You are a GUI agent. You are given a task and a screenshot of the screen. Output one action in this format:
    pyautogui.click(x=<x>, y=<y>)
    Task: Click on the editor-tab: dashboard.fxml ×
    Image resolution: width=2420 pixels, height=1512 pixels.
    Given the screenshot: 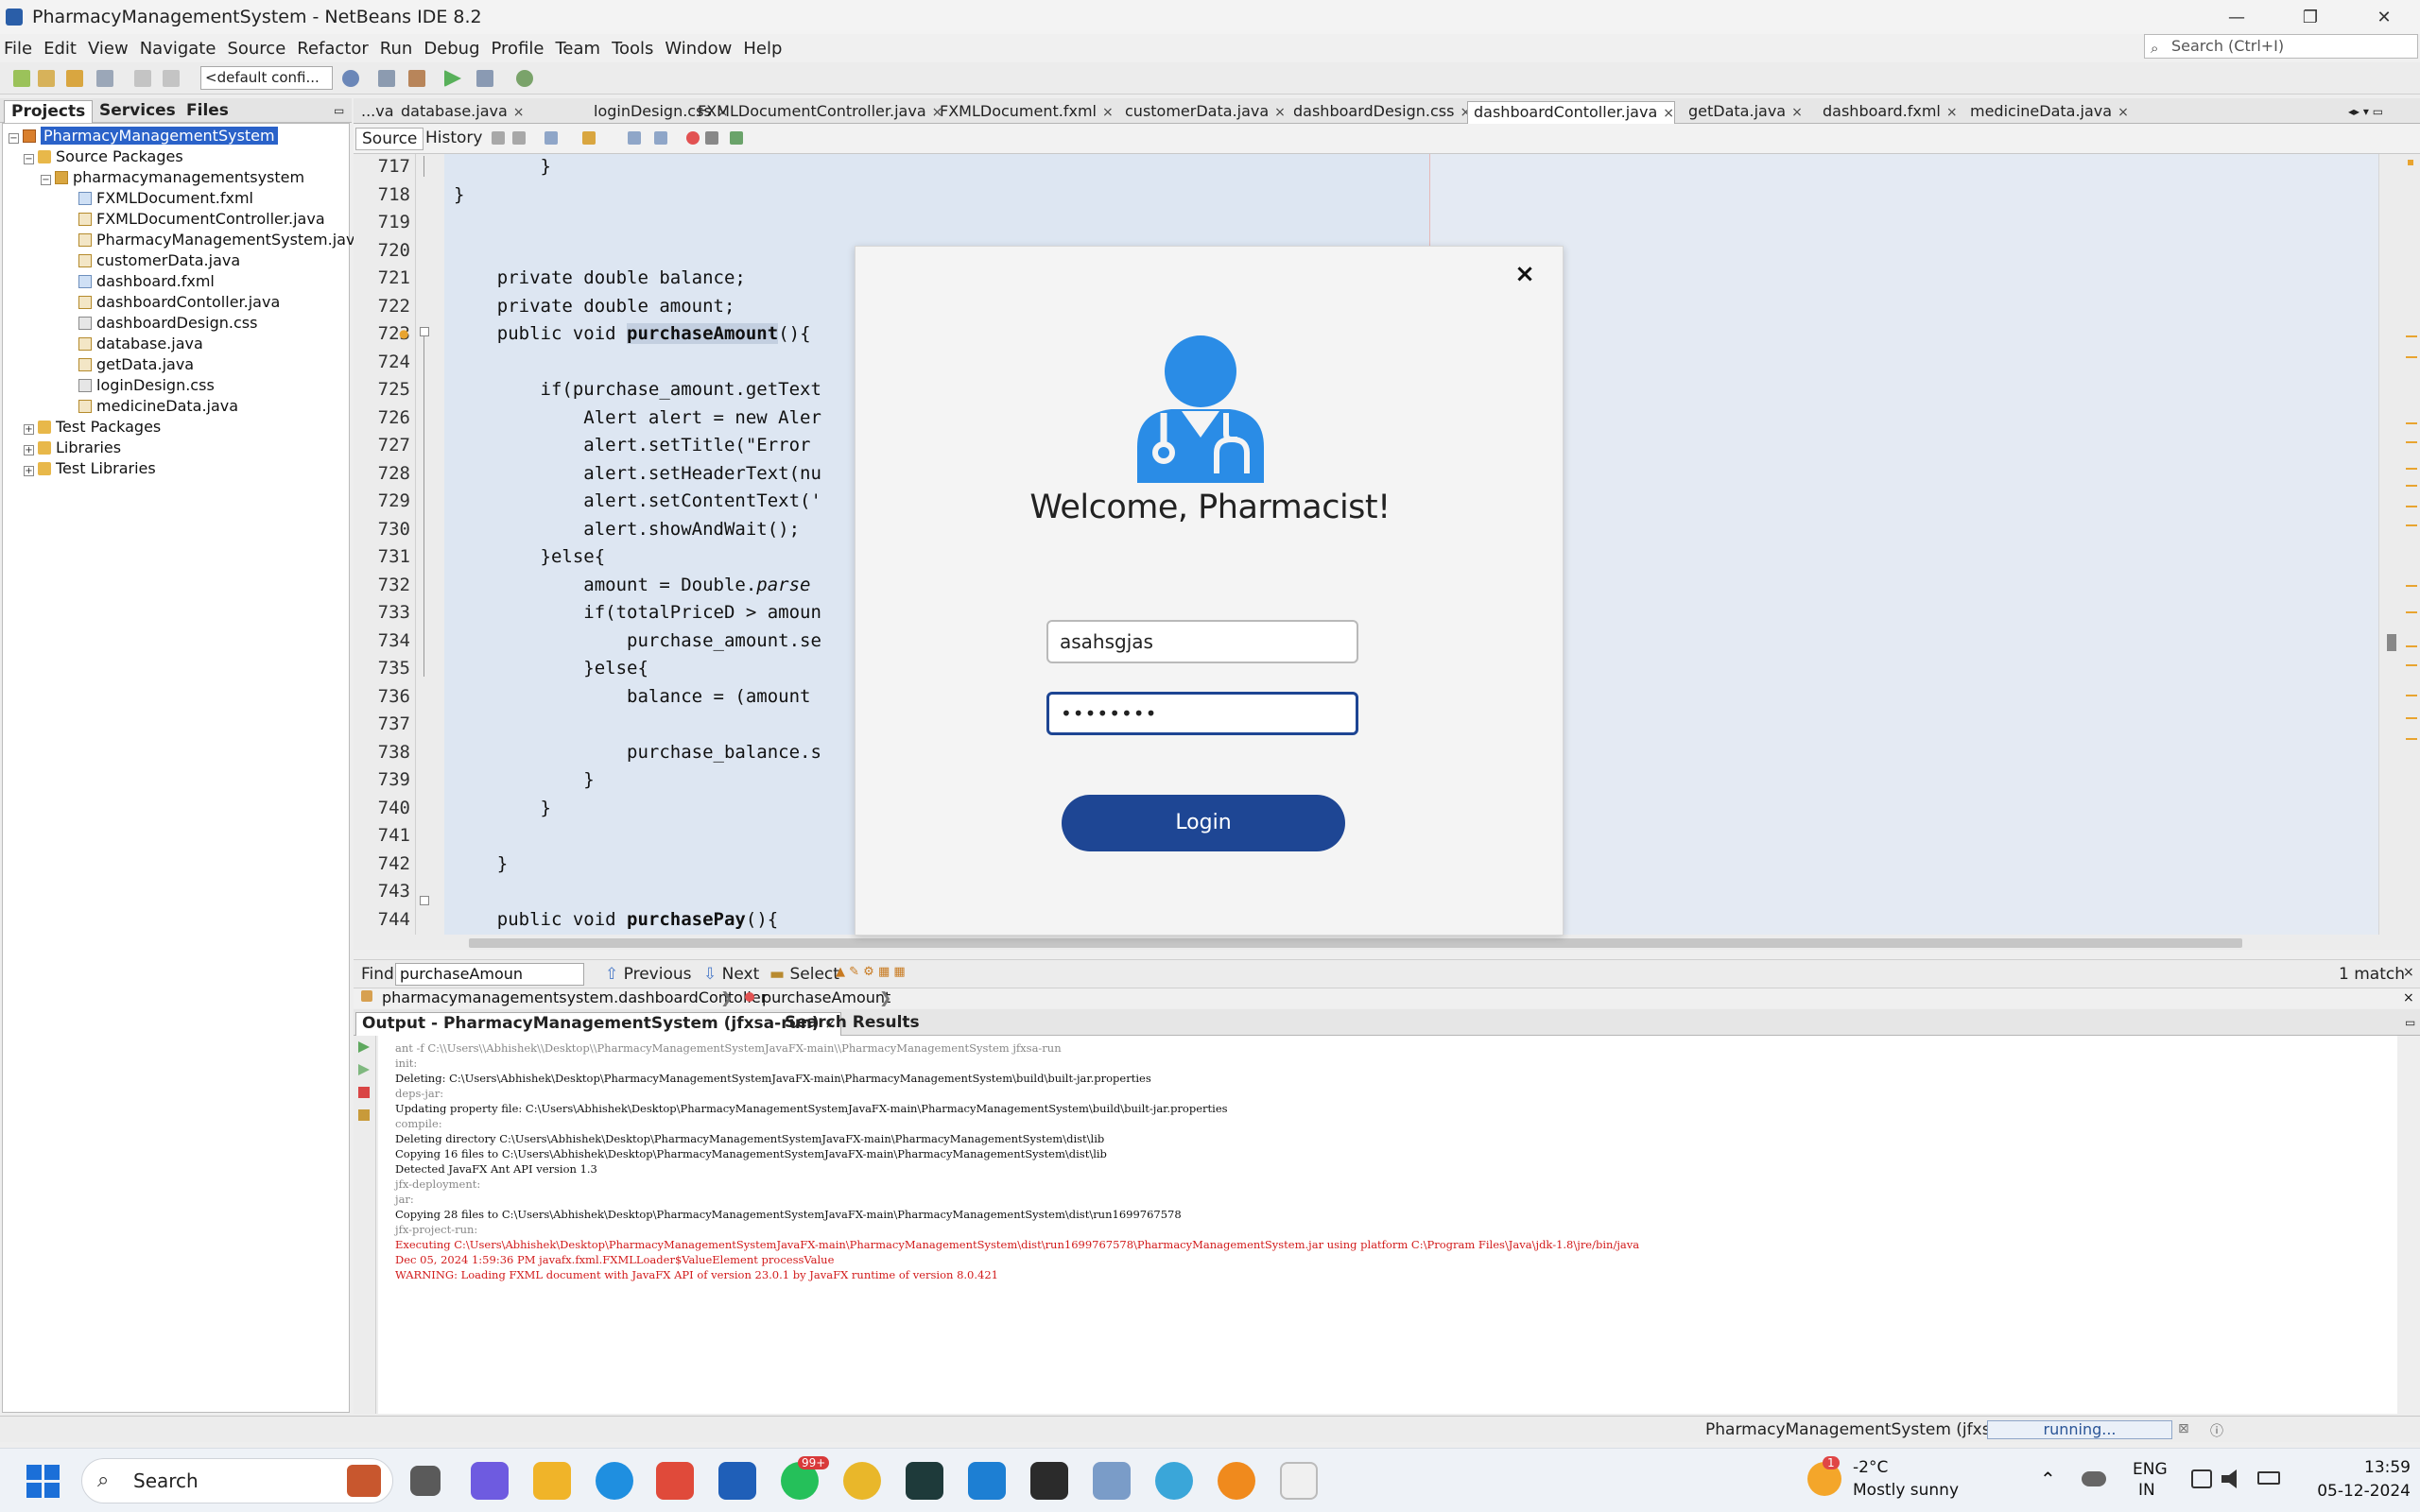 What is the action you would take?
    pyautogui.click(x=1887, y=112)
    